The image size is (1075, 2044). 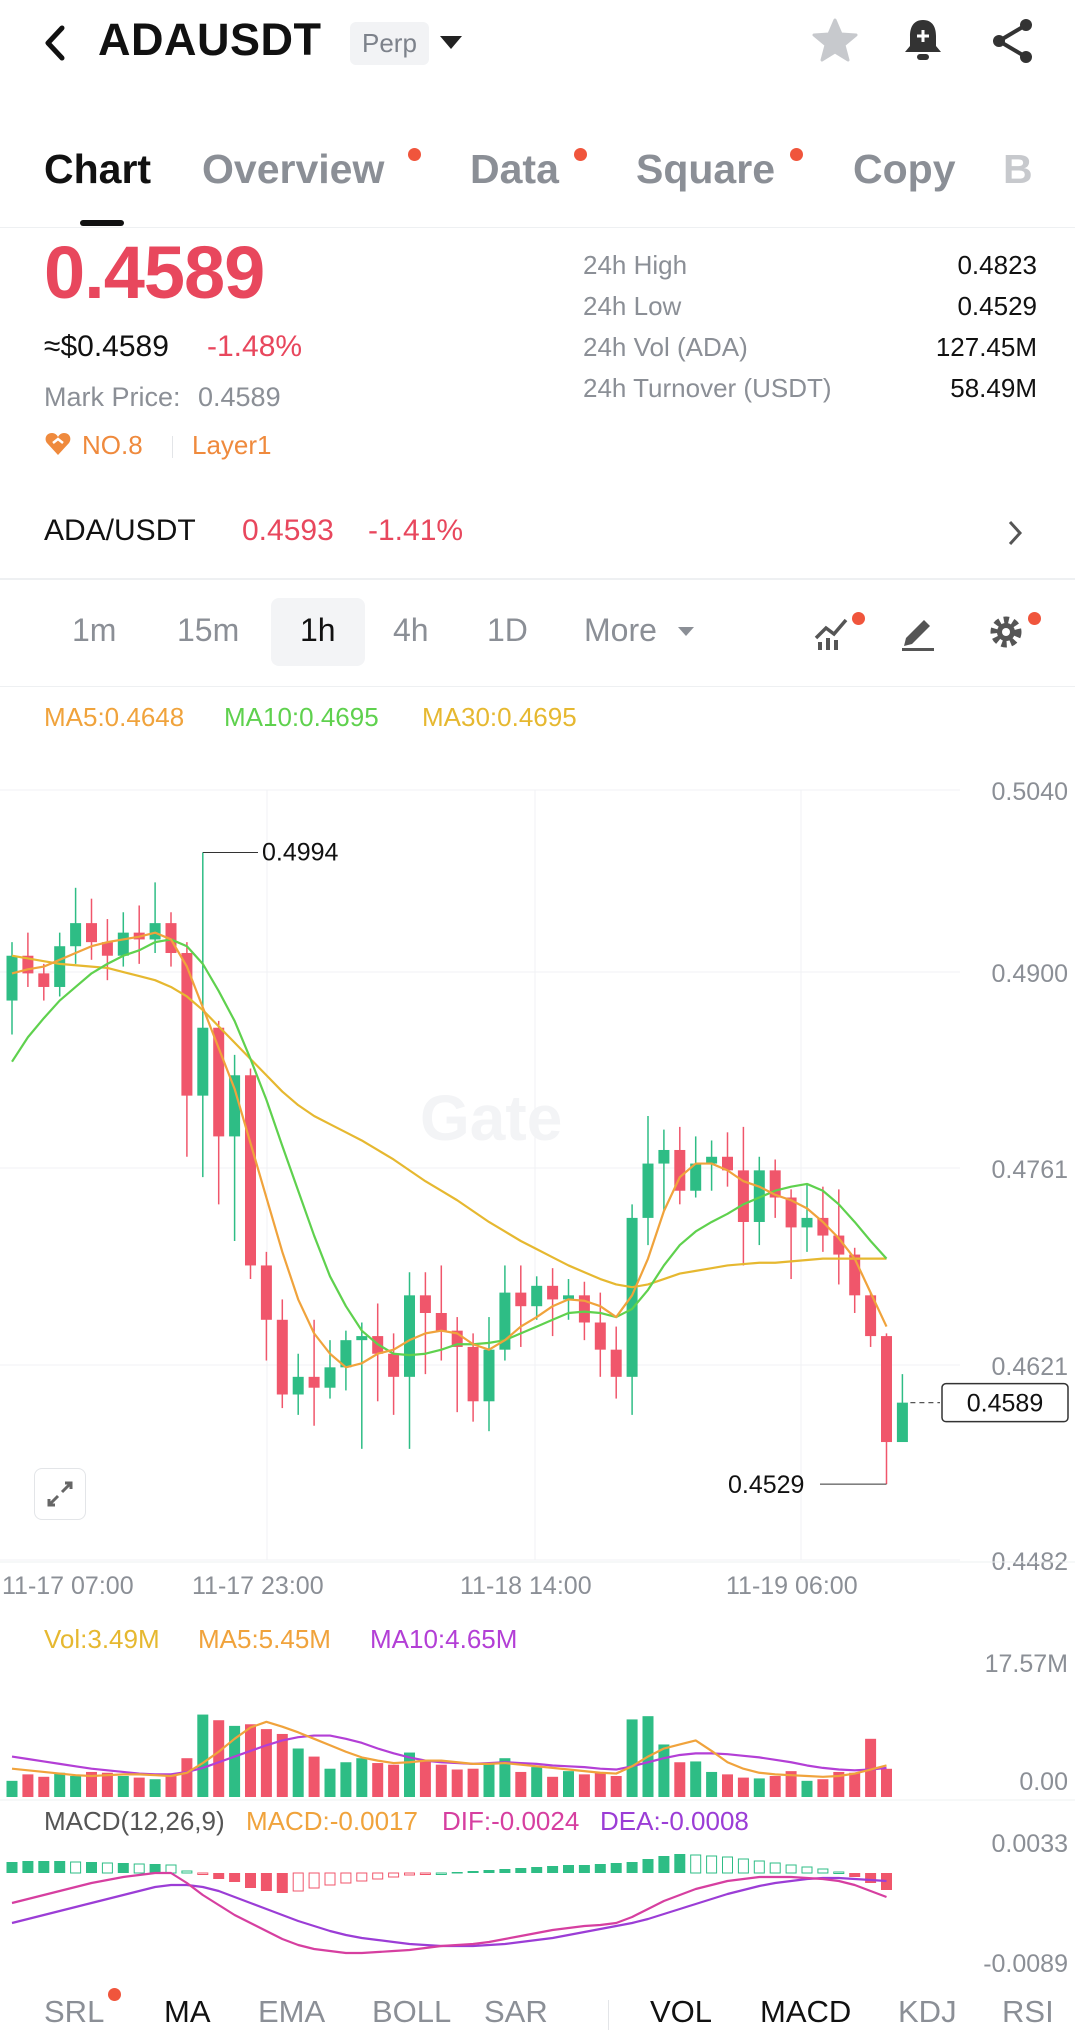 I want to click on srl-notification-dot, so click(x=114, y=1994).